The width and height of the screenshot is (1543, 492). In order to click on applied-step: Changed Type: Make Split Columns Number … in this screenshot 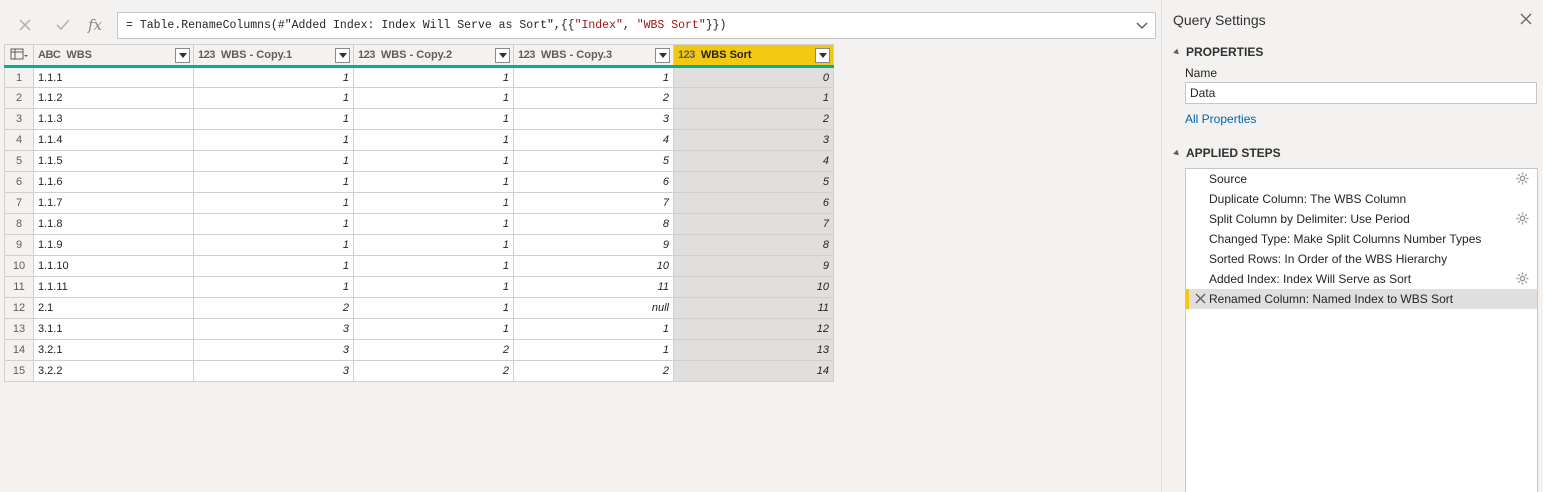, I will do `click(1361, 239)`.